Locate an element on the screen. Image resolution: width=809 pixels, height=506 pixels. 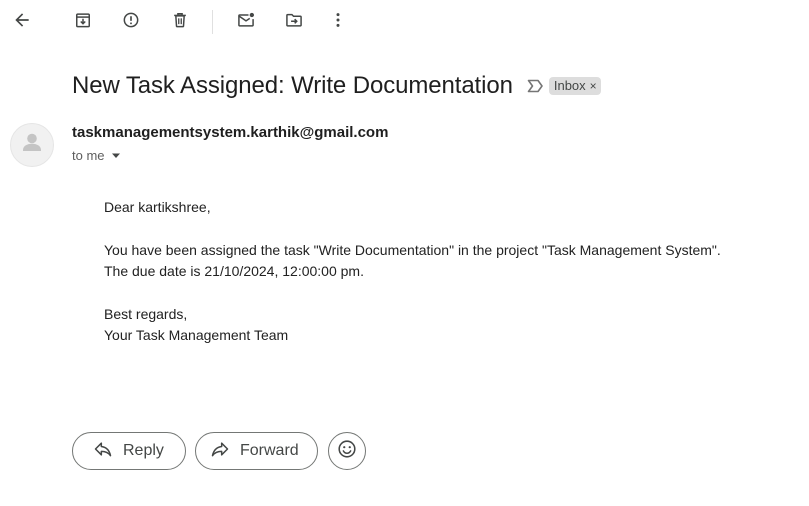
mark-unread-button is located at coordinates (246, 22).